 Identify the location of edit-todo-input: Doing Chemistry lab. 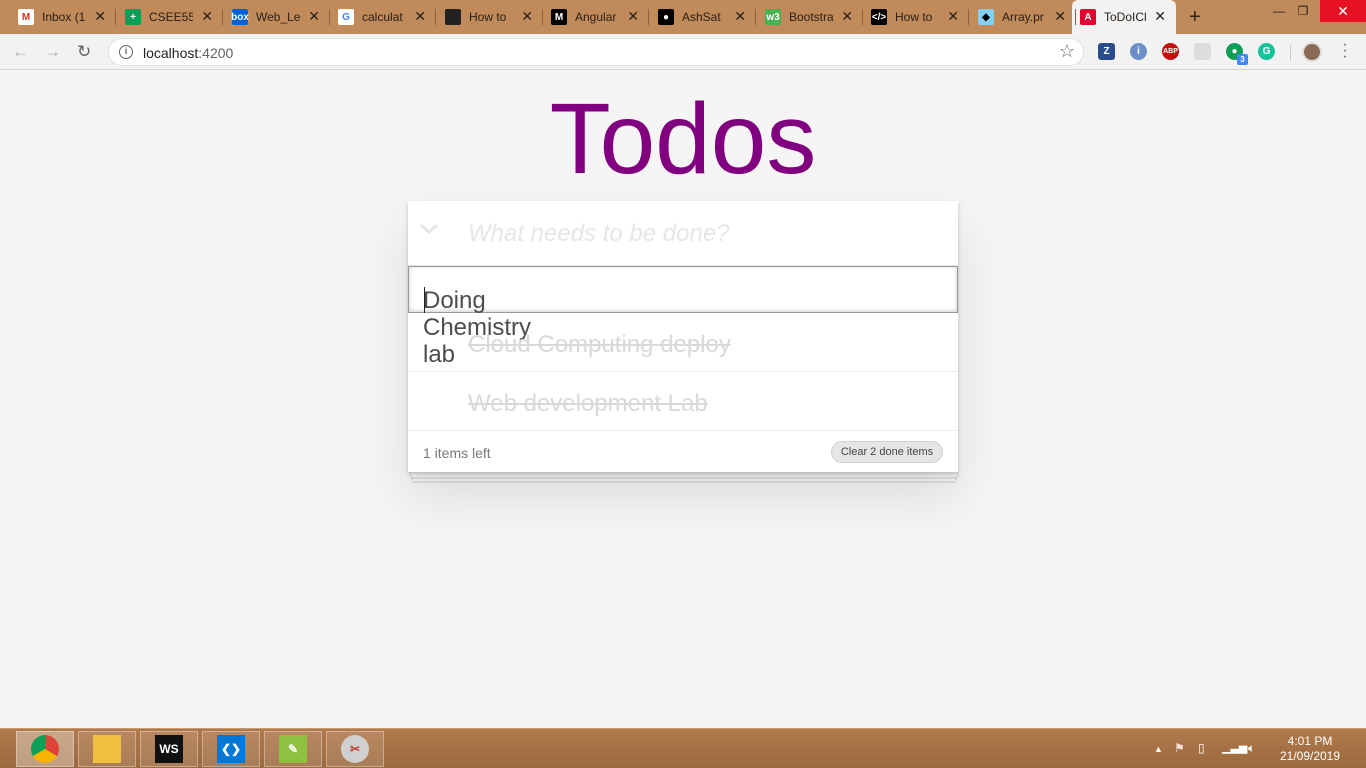
(683, 317).